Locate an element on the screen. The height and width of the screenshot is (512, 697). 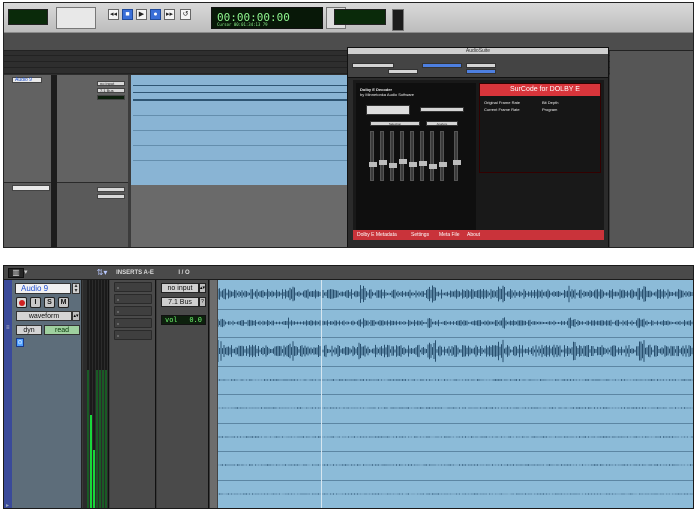
chevron-down-icon: ? is located at coordinates (202, 302).